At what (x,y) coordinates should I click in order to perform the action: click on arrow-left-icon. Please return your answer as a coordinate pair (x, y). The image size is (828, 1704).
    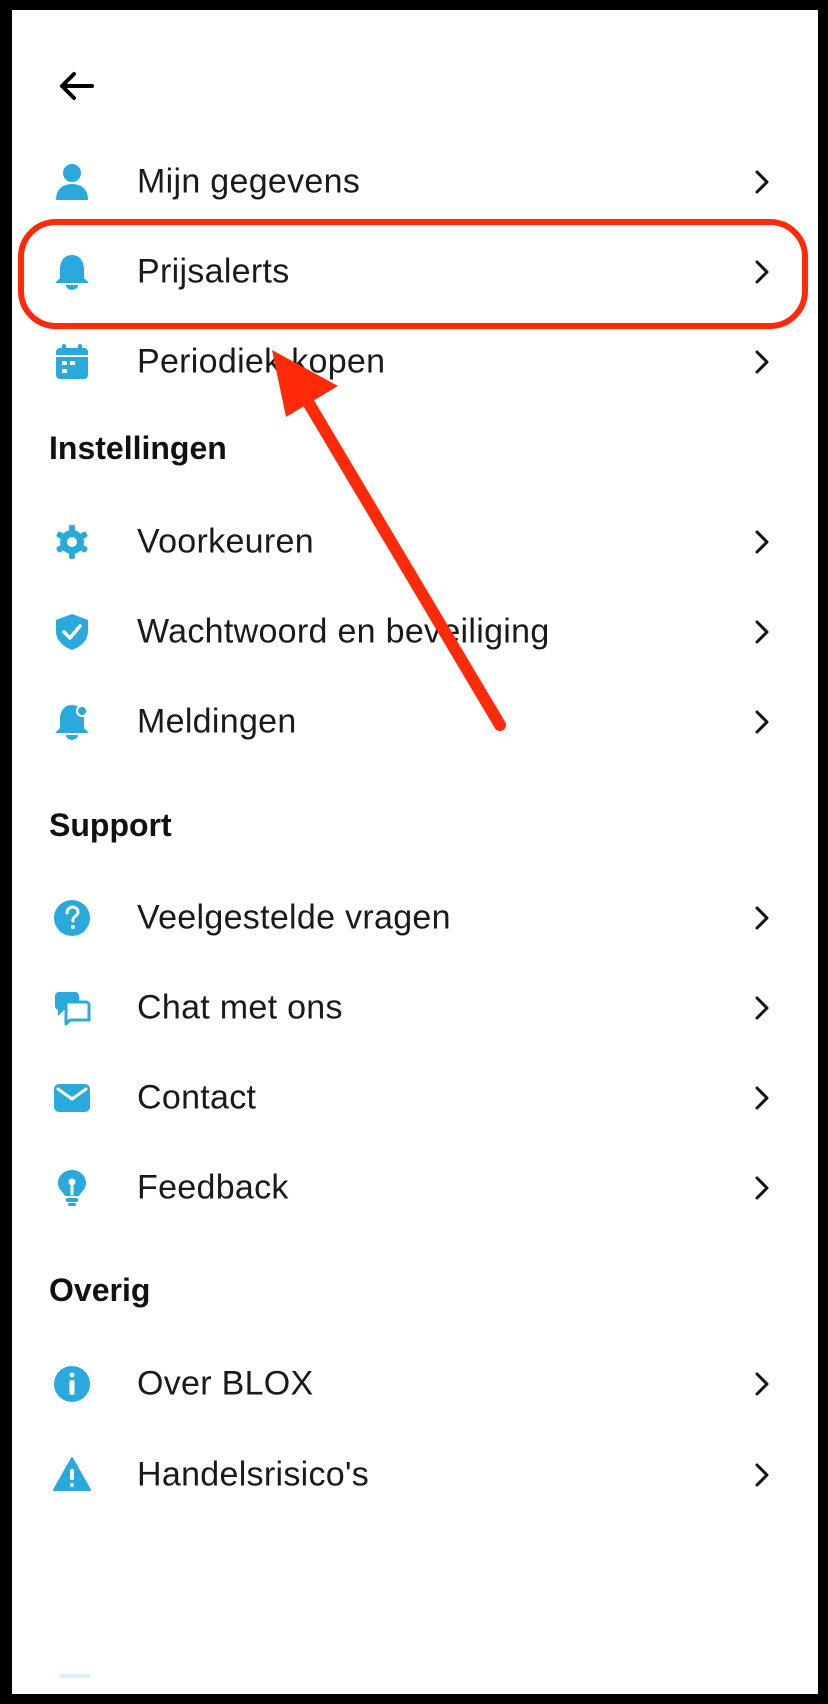
    Looking at the image, I should click on (77, 86).